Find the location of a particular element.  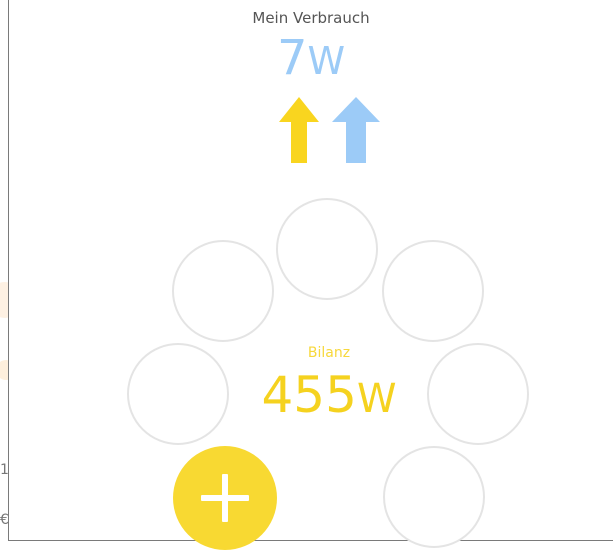

add-device-button is located at coordinates (225, 498).